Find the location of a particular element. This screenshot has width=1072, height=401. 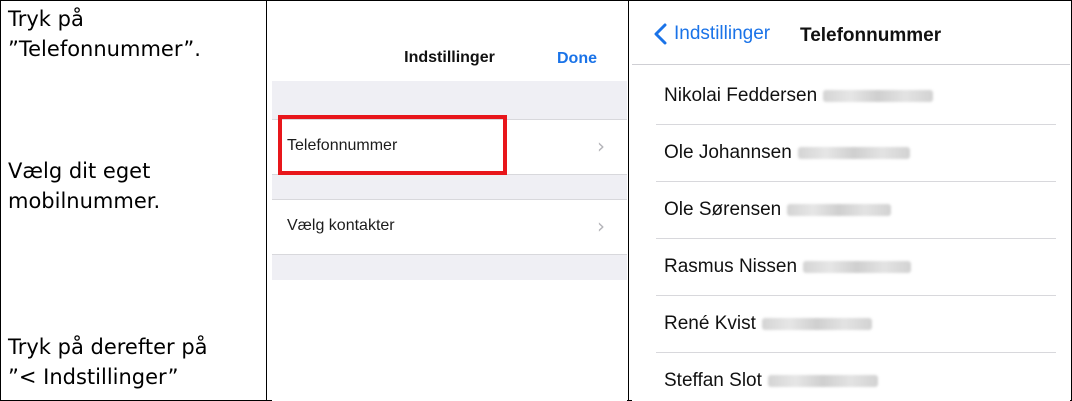

chevron-left-icon is located at coordinates (660, 34).